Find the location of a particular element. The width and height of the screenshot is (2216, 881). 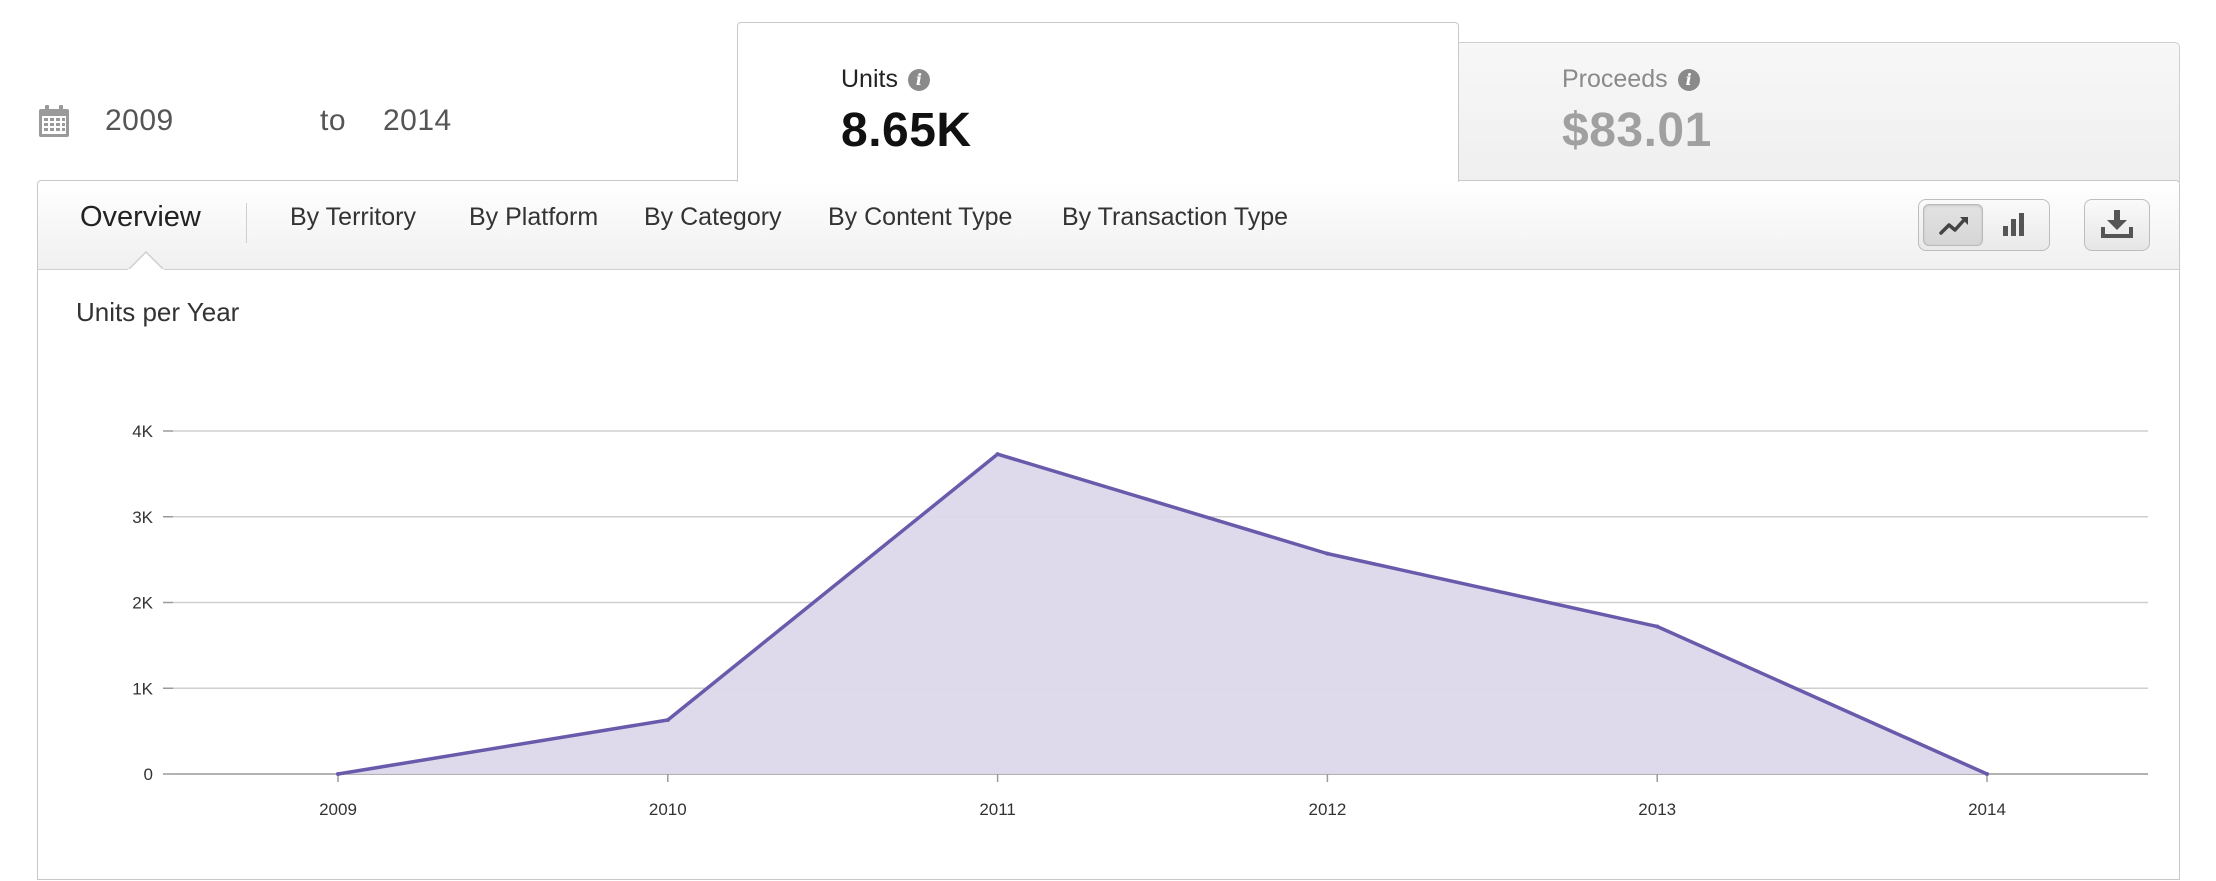

units-label: Units is located at coordinates (869, 79).